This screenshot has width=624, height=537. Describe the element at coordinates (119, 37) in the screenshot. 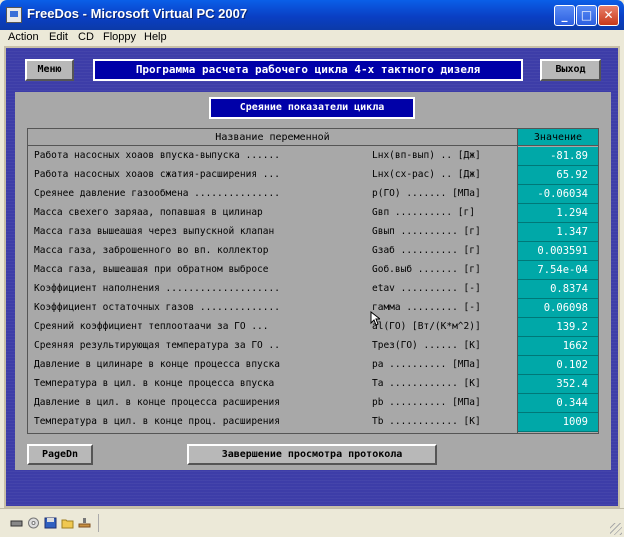

I see `menu-floppy: Floppy` at that location.